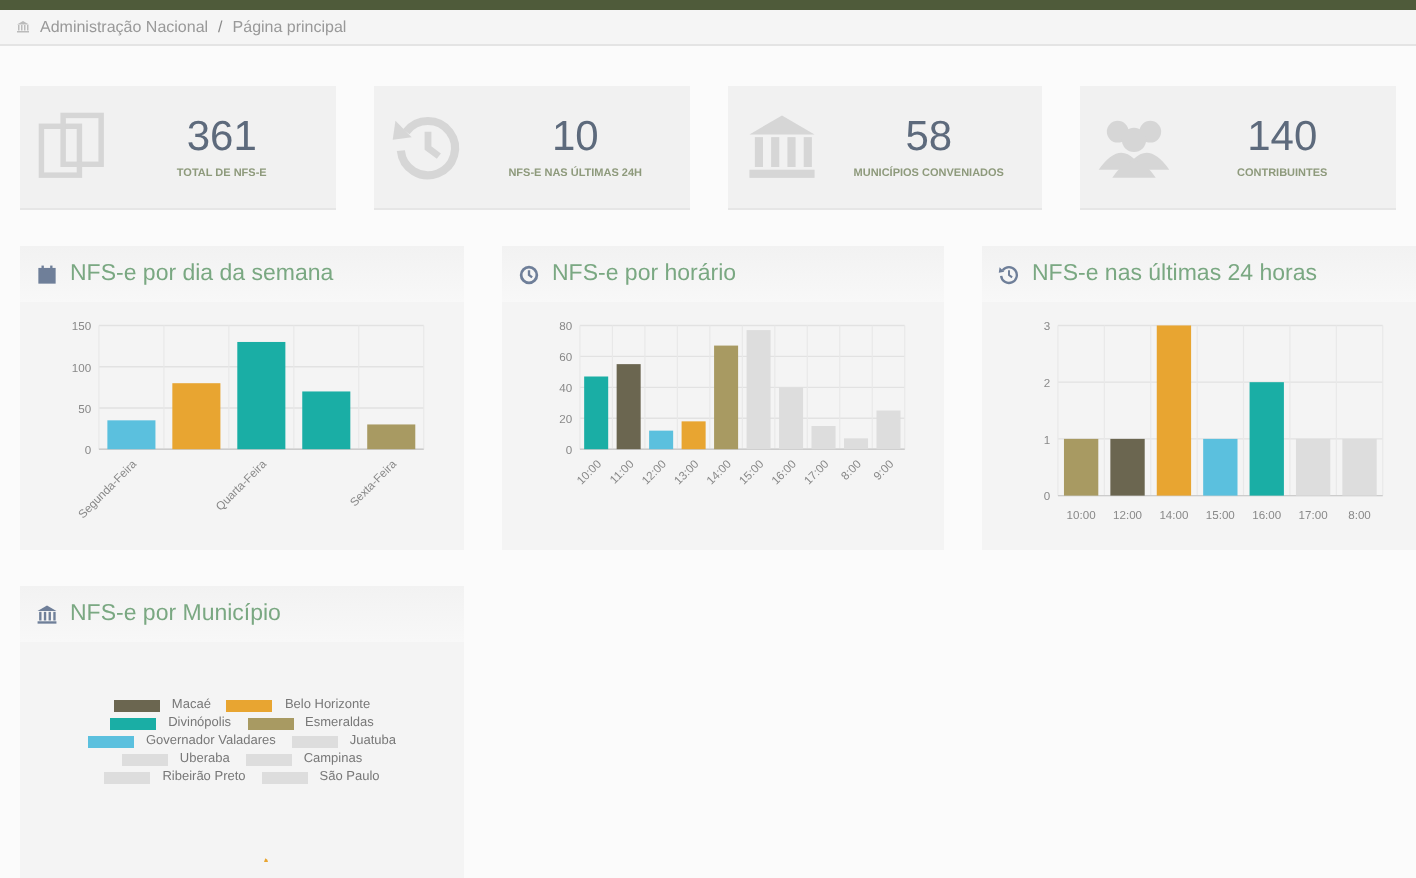 The width and height of the screenshot is (1416, 878). What do you see at coordinates (529, 274) in the screenshot?
I see `clock-icon` at bounding box center [529, 274].